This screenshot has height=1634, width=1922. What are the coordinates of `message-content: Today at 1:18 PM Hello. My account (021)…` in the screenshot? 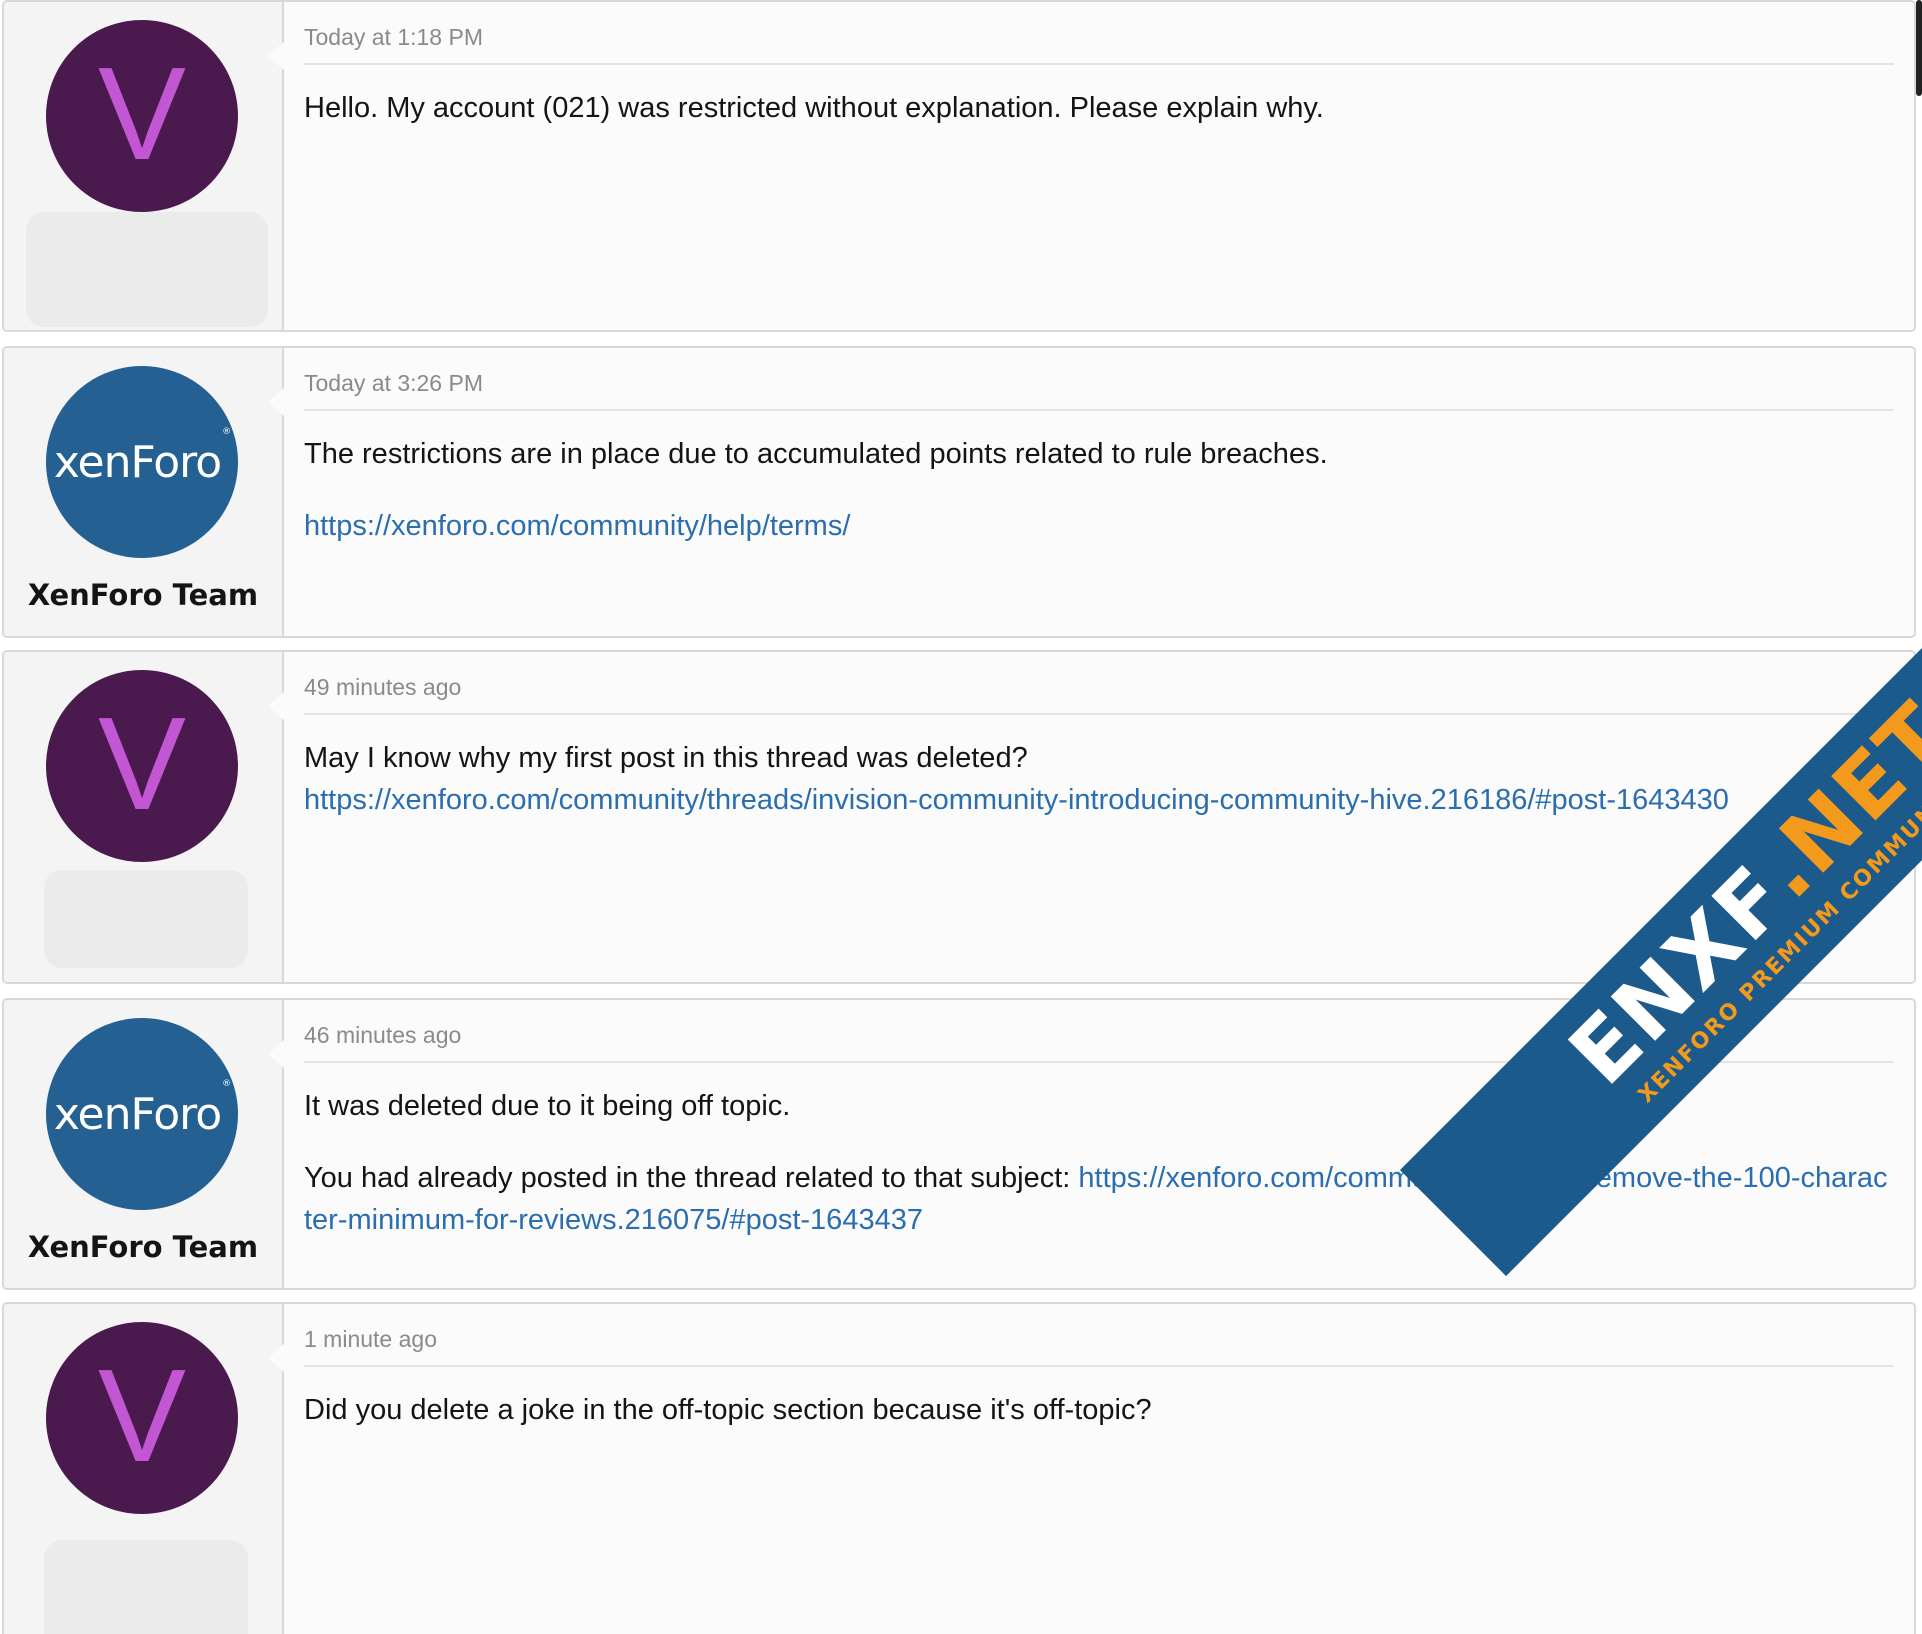 It's located at (1099, 80).